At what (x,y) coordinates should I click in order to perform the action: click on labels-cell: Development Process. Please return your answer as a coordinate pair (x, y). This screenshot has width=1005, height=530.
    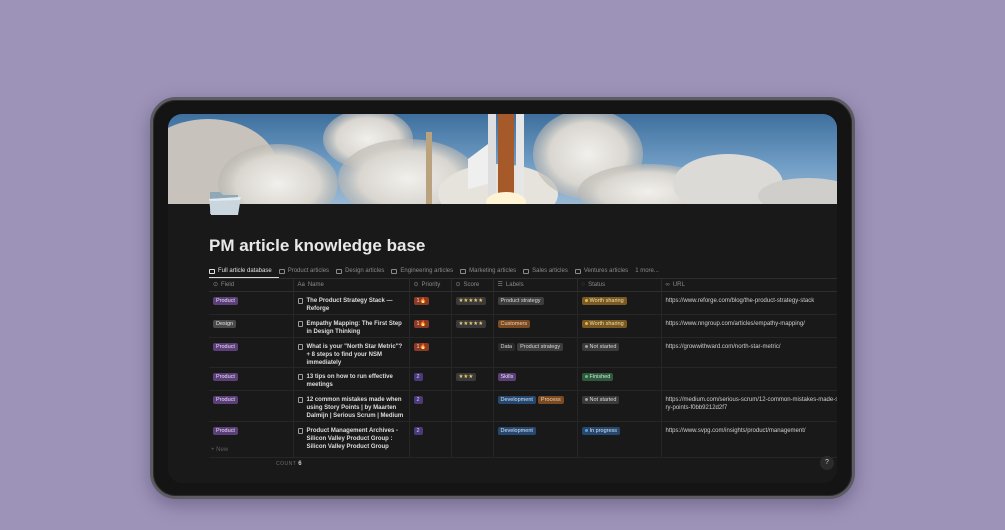
    Looking at the image, I should click on (535, 406).